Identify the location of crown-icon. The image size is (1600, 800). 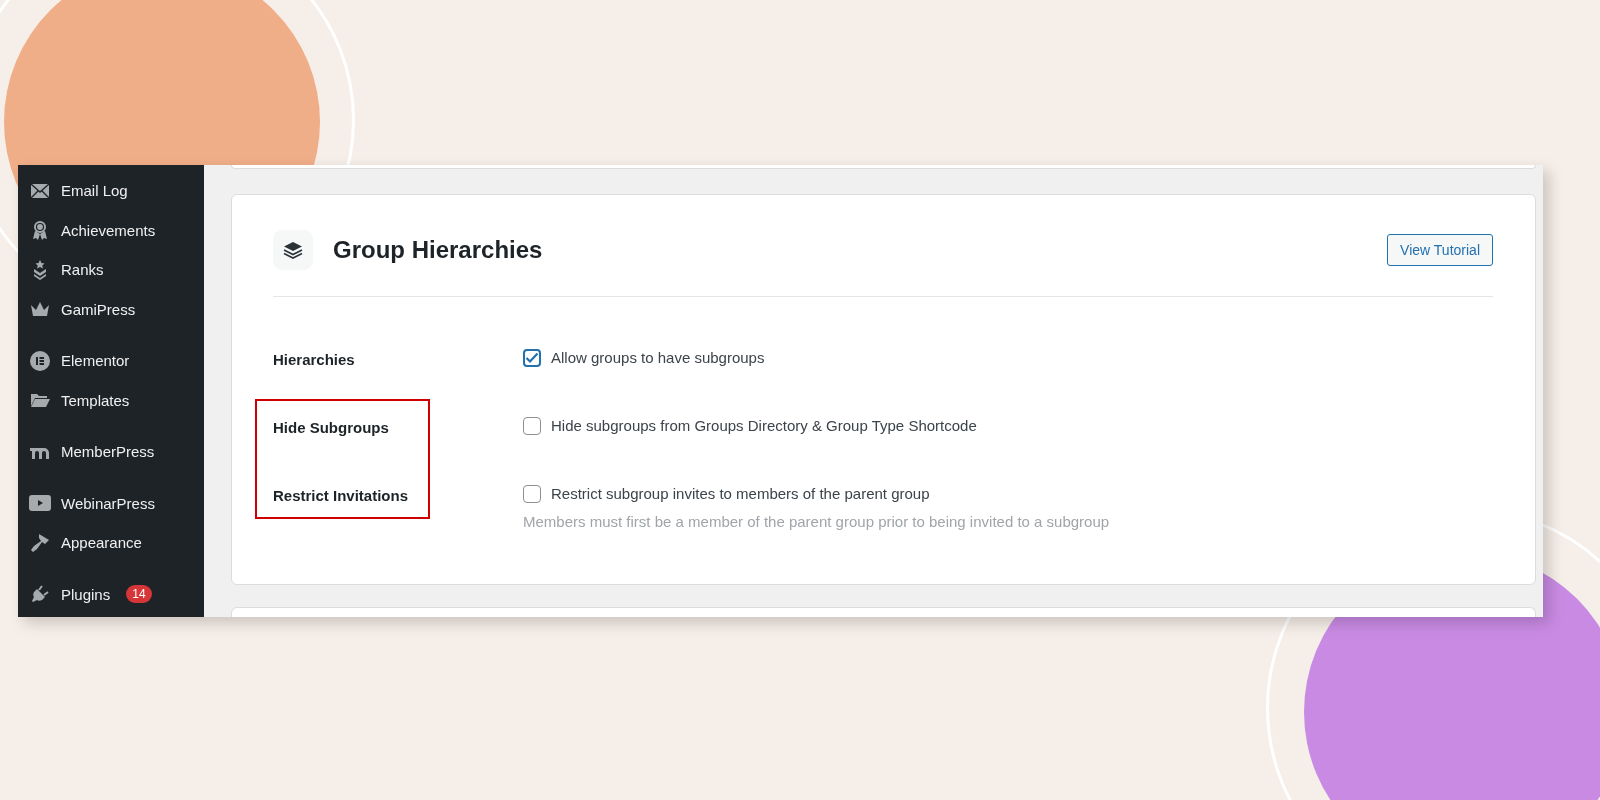
(40, 309).